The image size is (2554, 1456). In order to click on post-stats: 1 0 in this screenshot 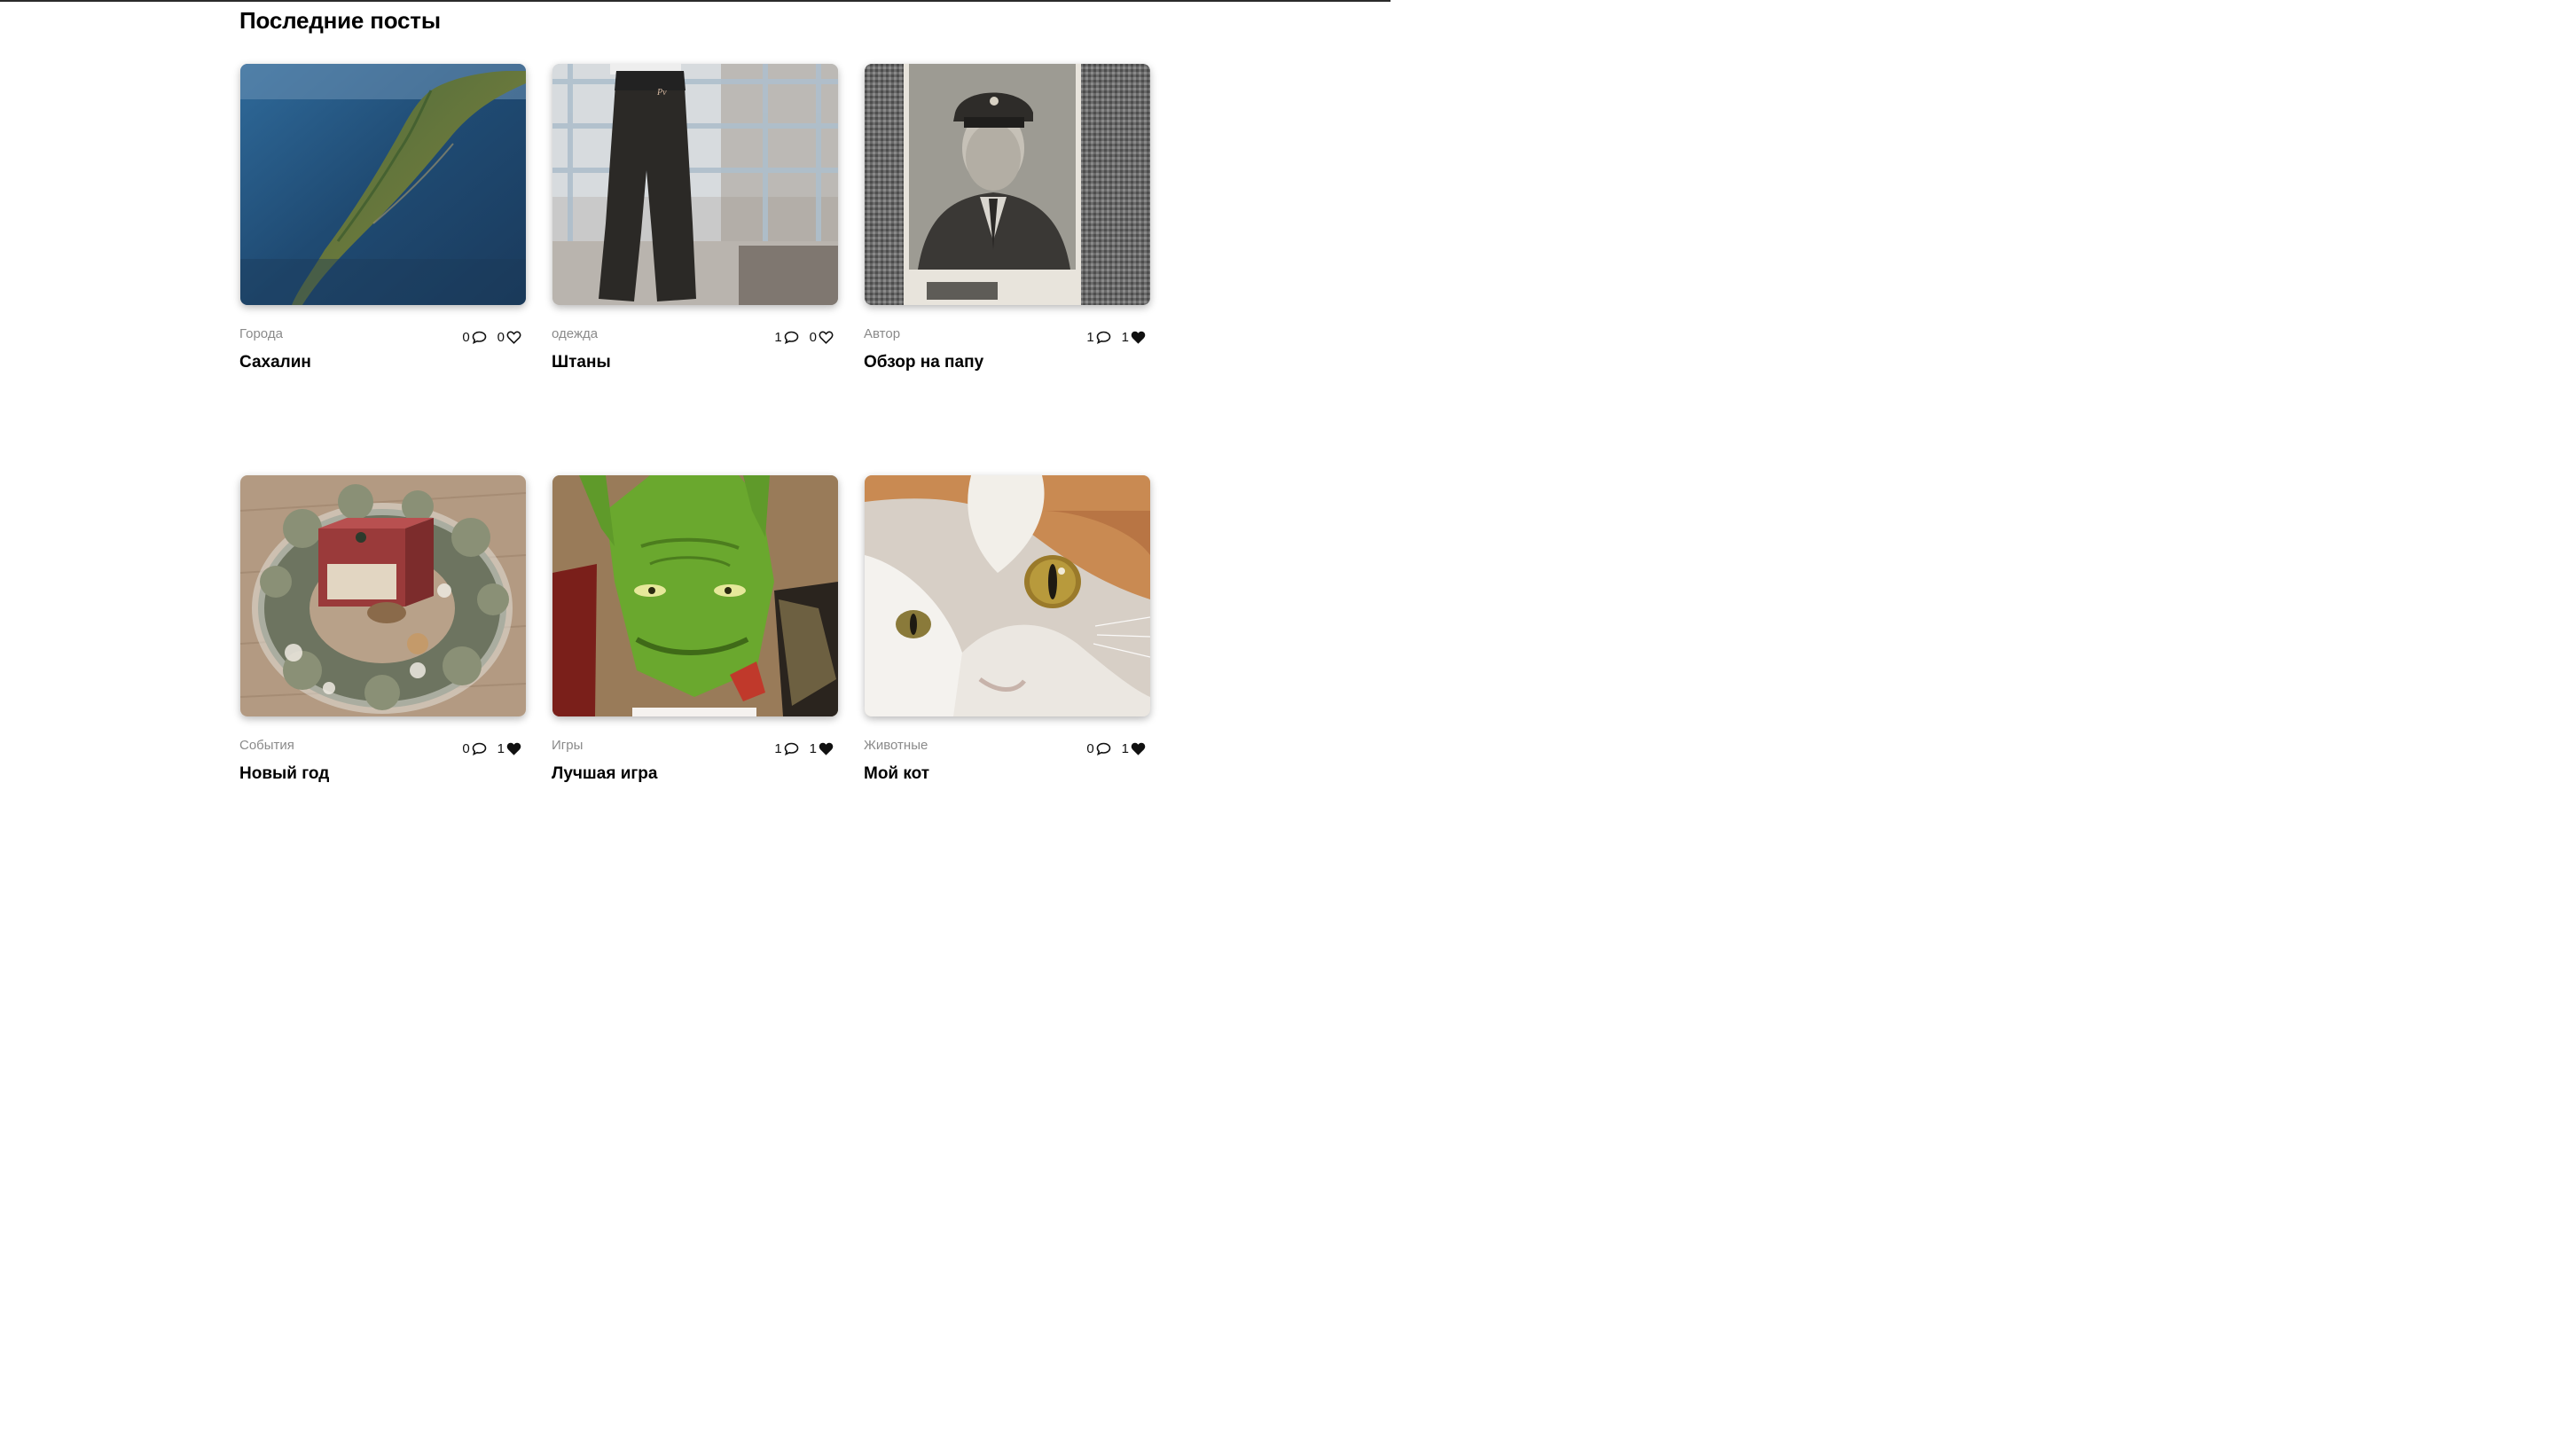, I will do `click(799, 337)`.